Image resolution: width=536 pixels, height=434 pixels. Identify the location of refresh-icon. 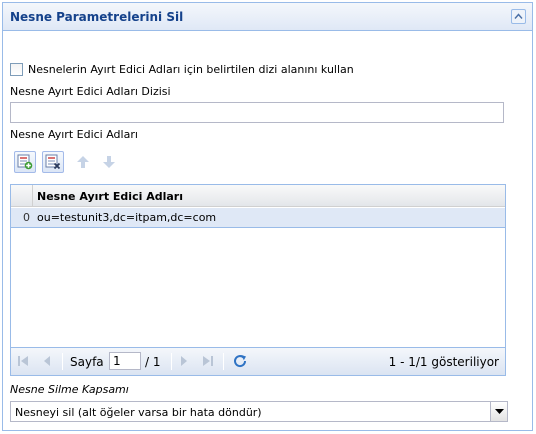
(240, 361).